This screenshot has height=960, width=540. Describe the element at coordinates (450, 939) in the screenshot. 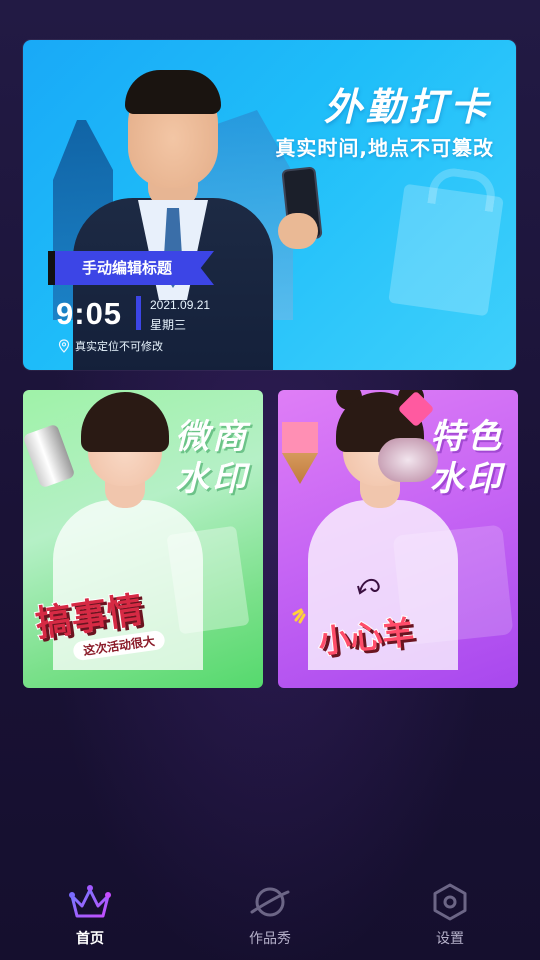

I see `nav-label: 设置` at that location.